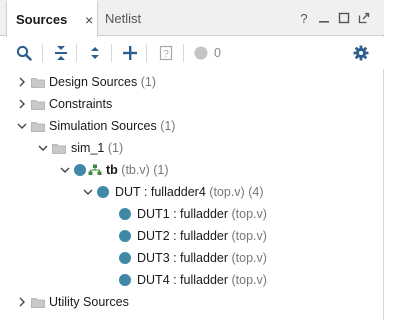  I want to click on search-icon, so click(24, 53).